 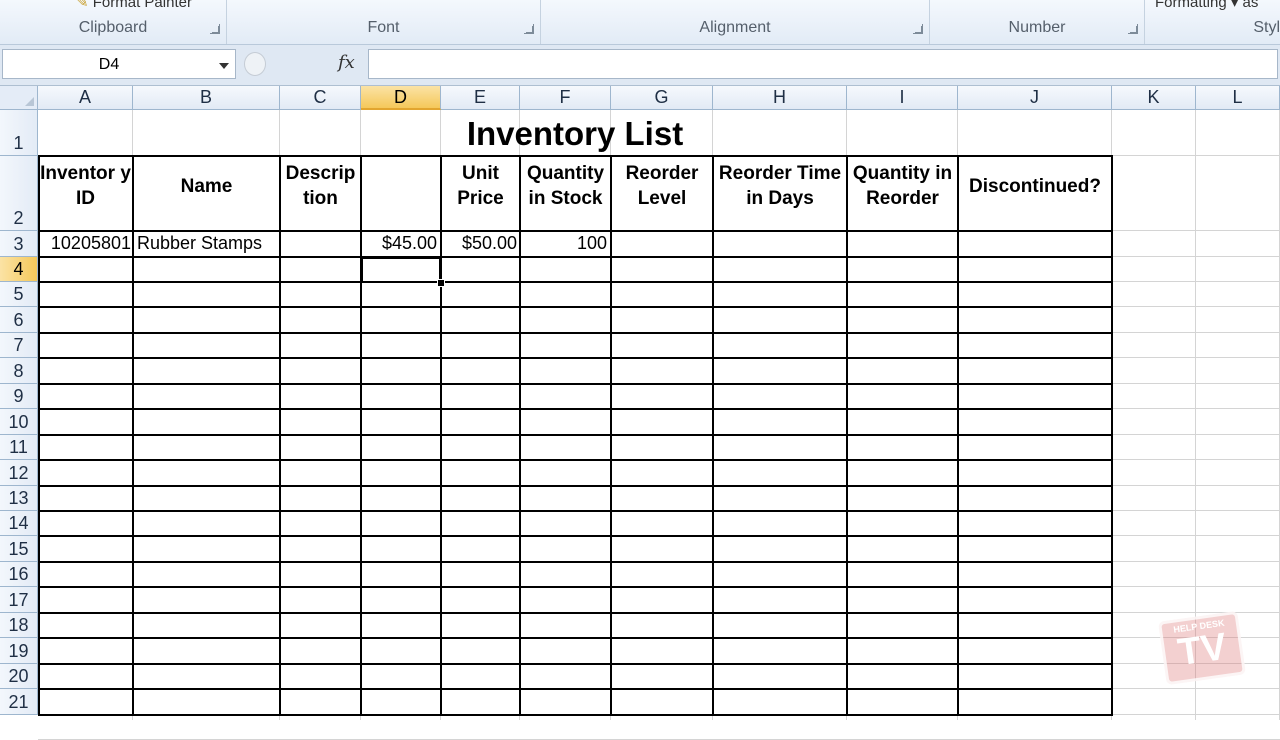 I want to click on column-header-c: C, so click(x=320, y=98).